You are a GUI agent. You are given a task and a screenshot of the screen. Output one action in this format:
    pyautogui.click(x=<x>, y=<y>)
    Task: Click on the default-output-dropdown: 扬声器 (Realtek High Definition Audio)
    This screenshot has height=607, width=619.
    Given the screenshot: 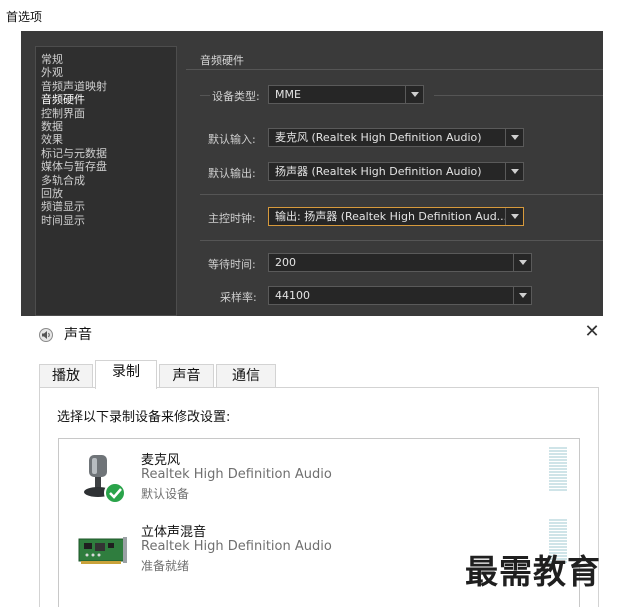 What is the action you would take?
    pyautogui.click(x=396, y=171)
    